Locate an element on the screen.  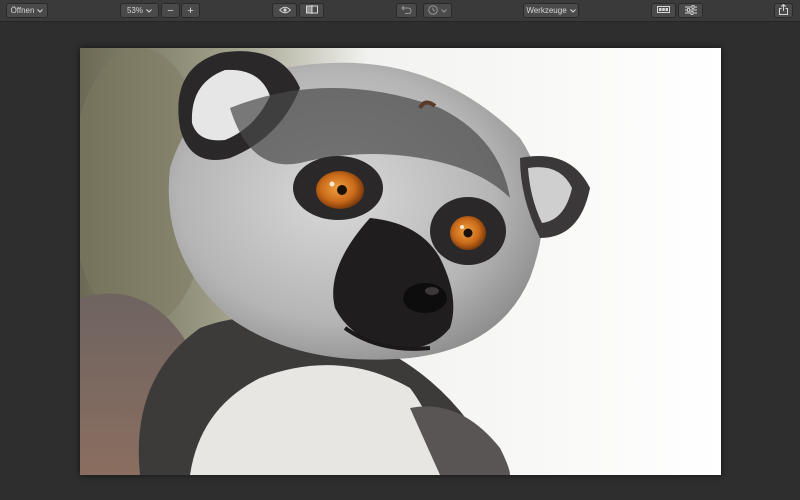
history-clock-icon is located at coordinates (433, 10).